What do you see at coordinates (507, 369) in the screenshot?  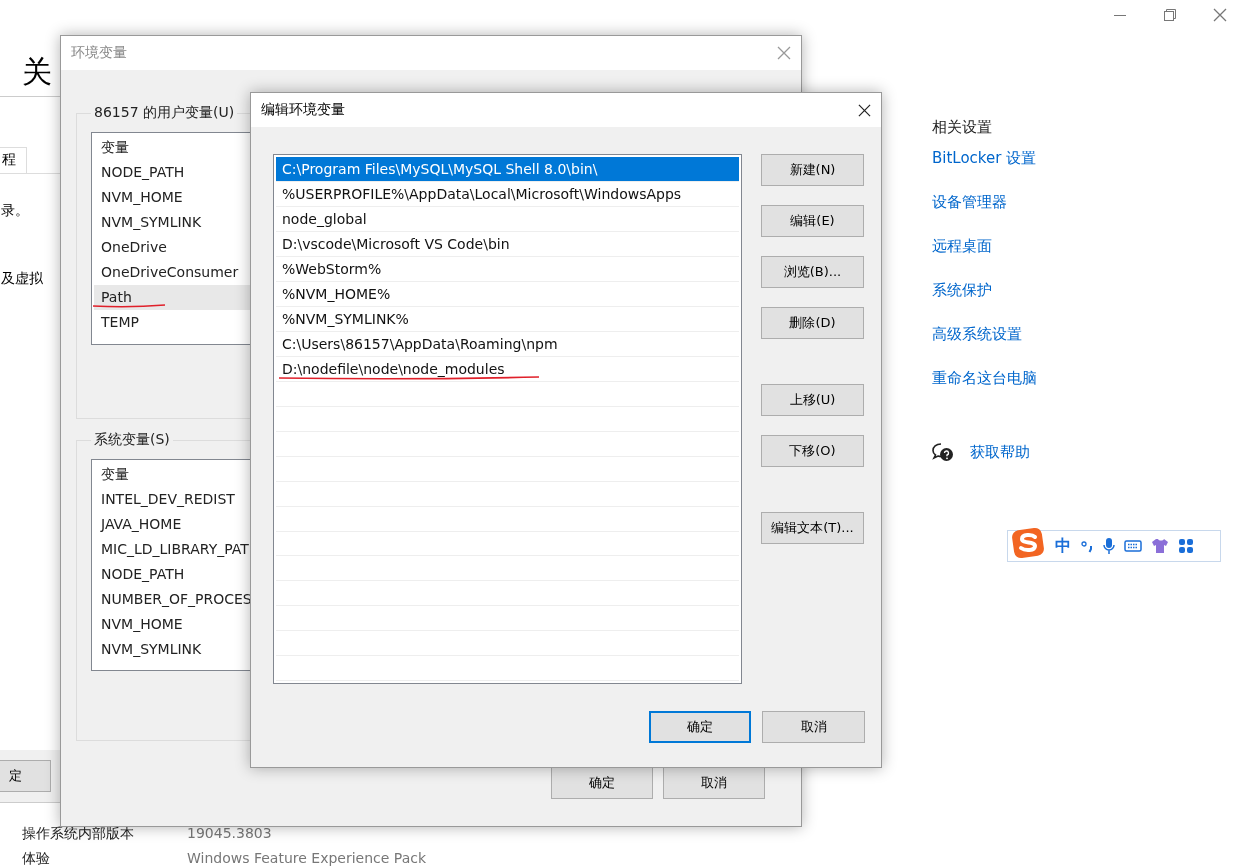 I see `path-entry: D:\nodefile\node\node_modules` at bounding box center [507, 369].